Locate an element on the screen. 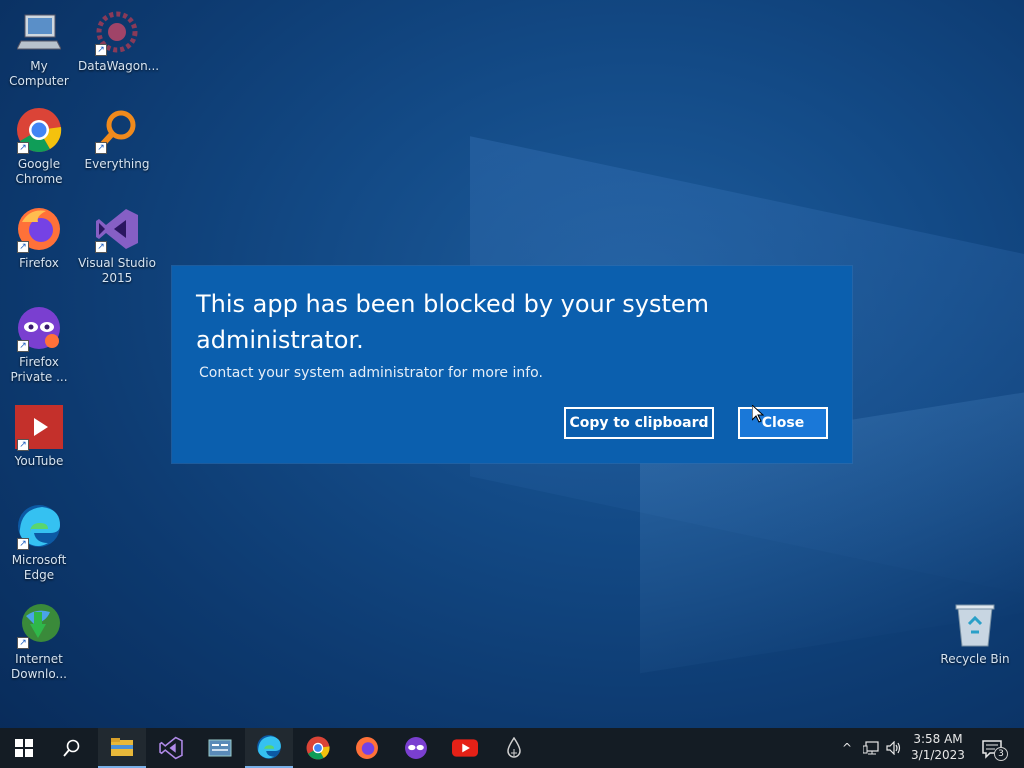 This screenshot has height=768, width=1024. file-explorer-icon is located at coordinates (122, 747).